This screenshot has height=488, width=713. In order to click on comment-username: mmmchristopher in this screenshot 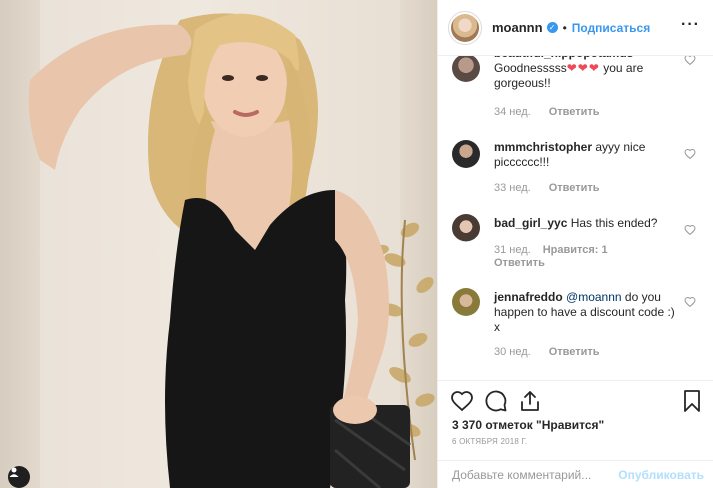, I will do `click(543, 147)`.